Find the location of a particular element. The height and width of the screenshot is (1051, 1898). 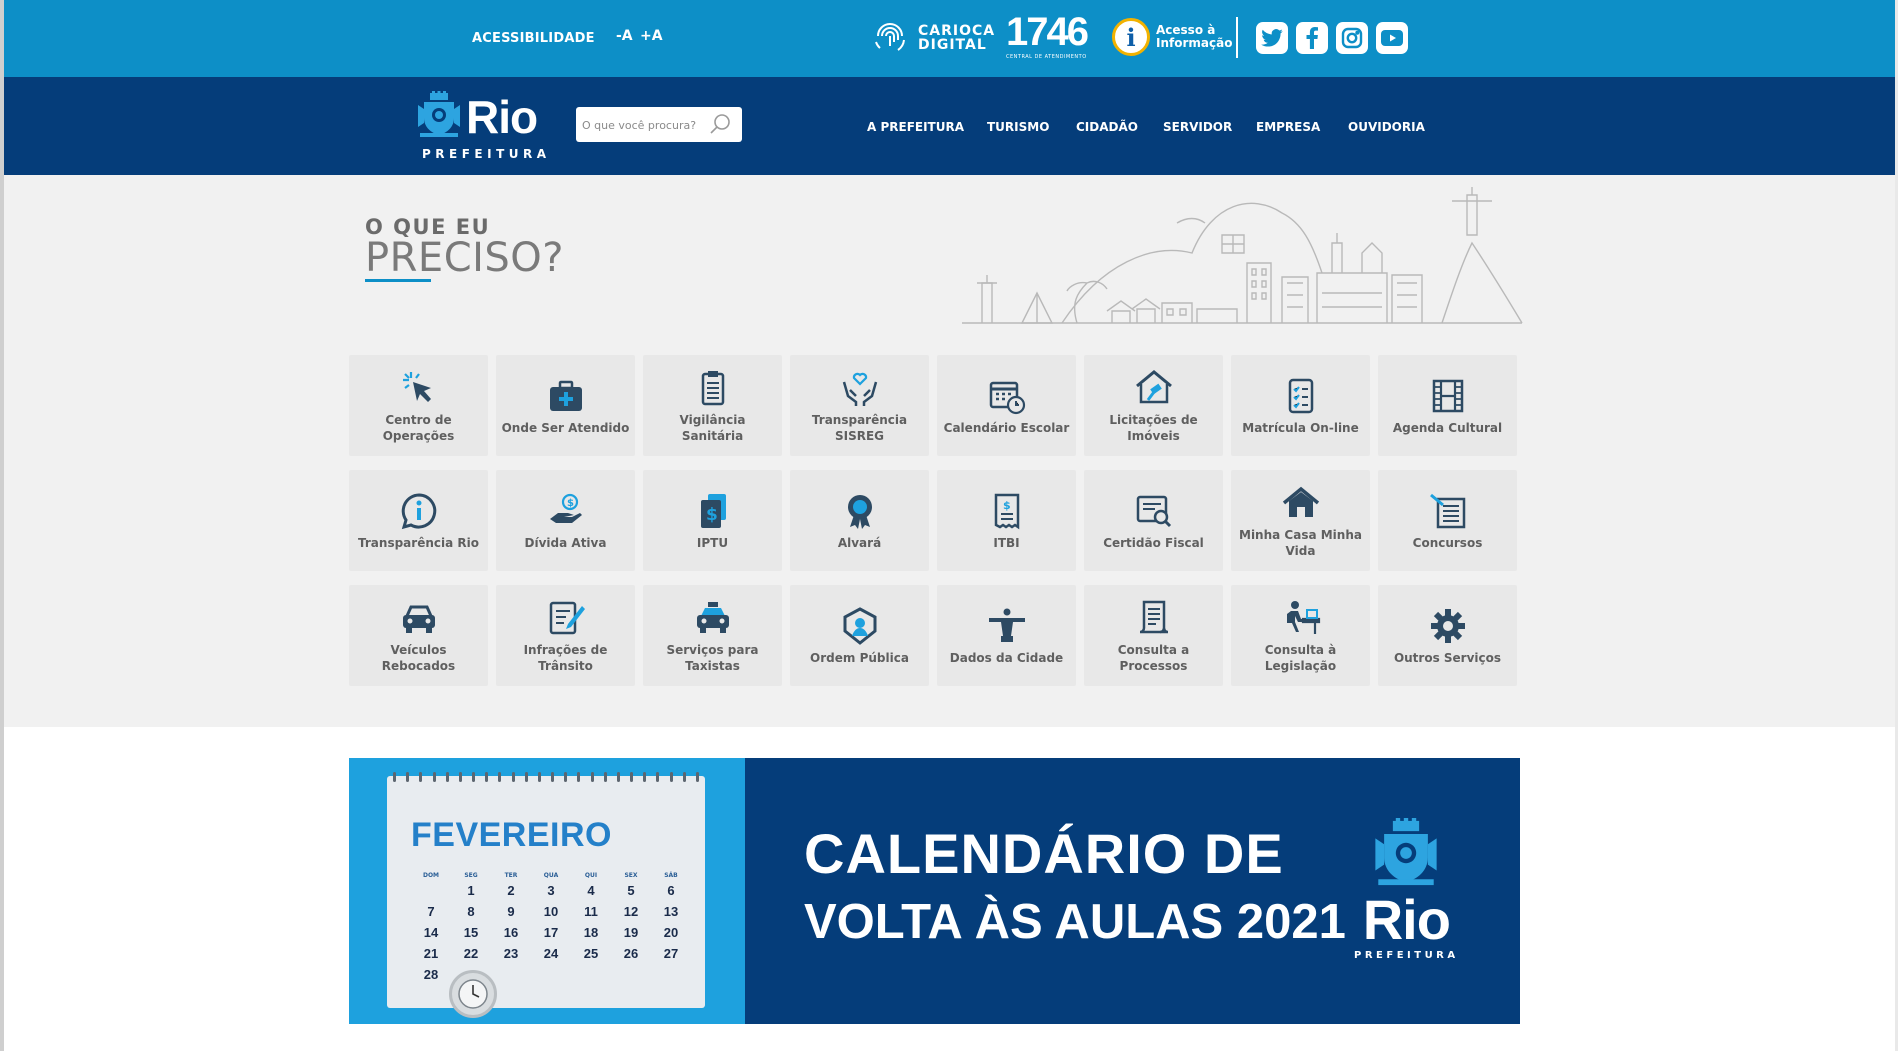

calendar-day: 20 is located at coordinates (671, 932).